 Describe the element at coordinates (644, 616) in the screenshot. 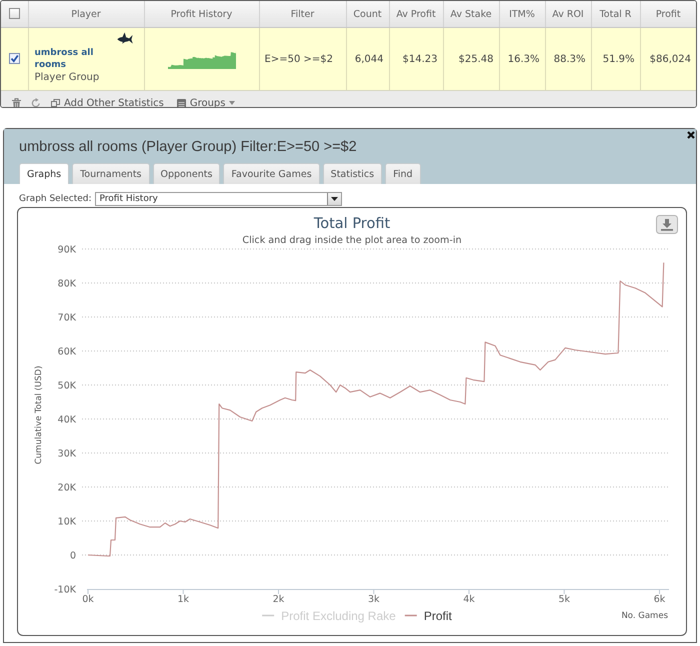

I see `axis-title: No. Games` at that location.